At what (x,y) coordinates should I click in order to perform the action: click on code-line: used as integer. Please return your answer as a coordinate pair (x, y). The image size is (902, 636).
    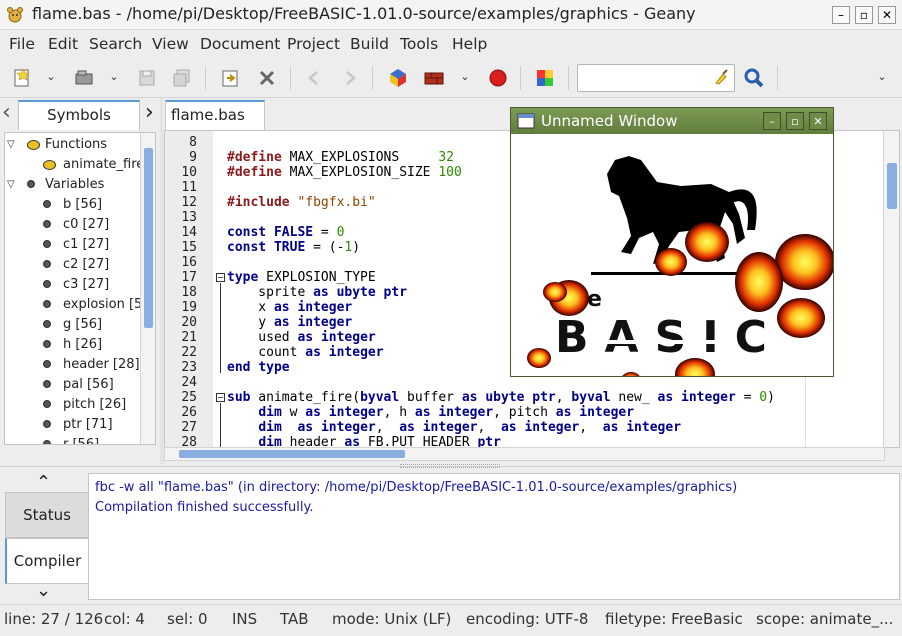
    Looking at the image, I should click on (301, 337).